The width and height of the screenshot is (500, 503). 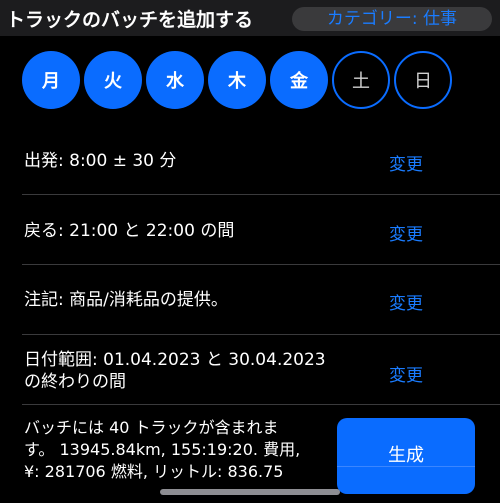 I want to click on page-title: トラックのバッチを追加する, so click(x=130, y=20).